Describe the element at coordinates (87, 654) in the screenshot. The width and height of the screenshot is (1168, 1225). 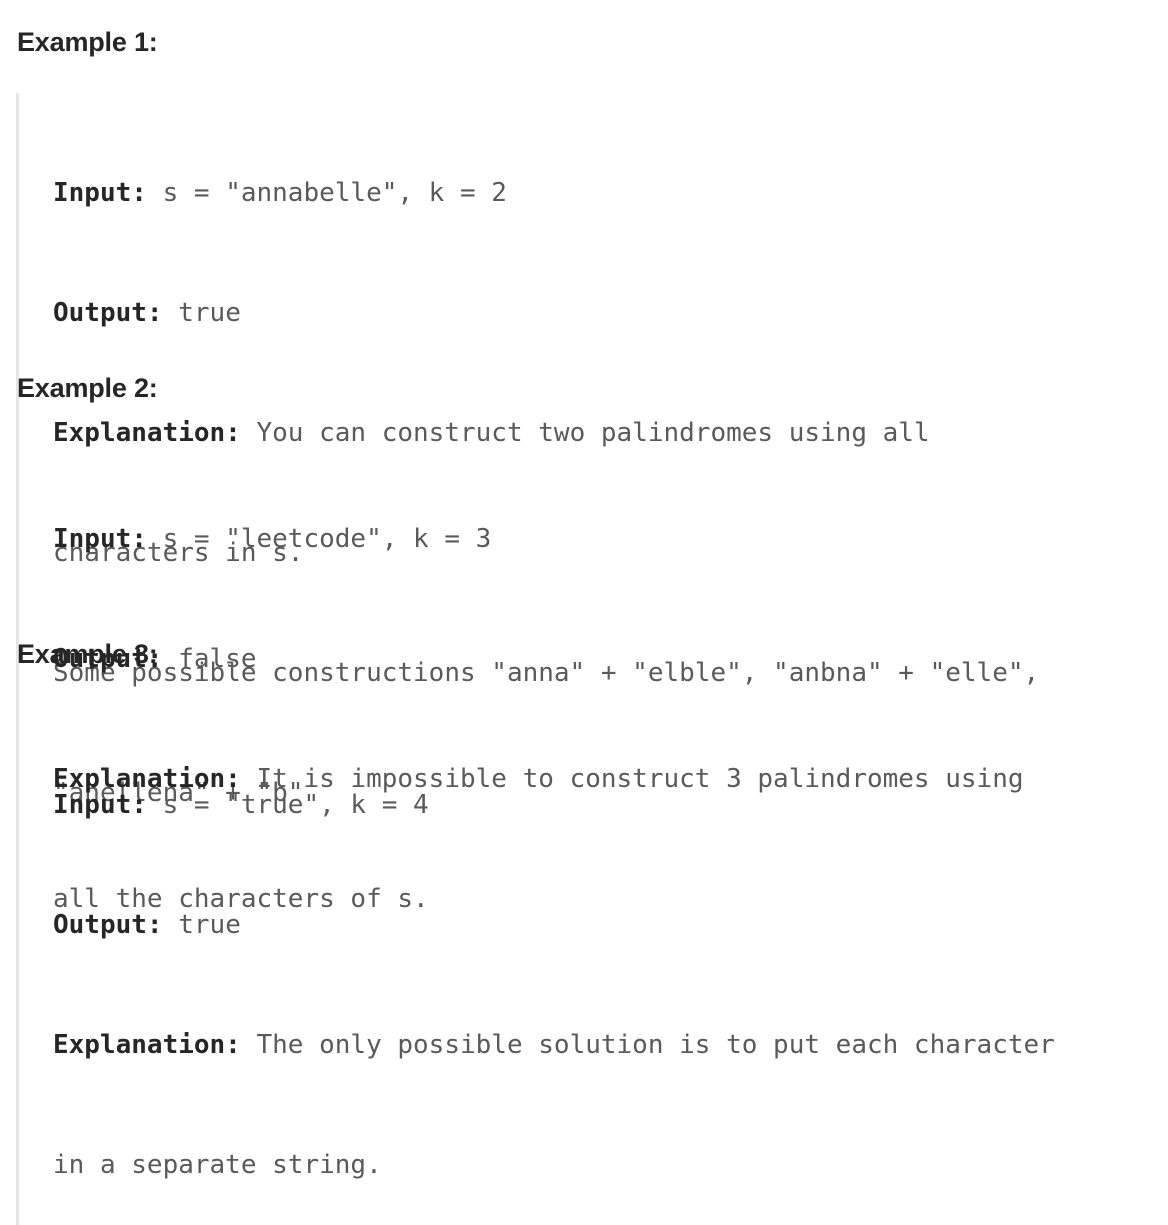
I see `example-3-heading: Example 3:` at that location.